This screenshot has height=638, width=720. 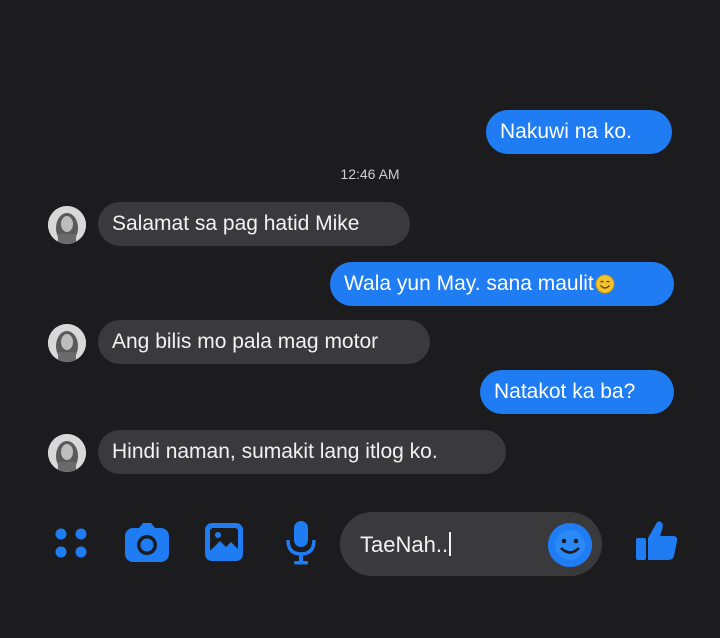 What do you see at coordinates (657, 543) in the screenshot?
I see `thumbs-up-icon` at bounding box center [657, 543].